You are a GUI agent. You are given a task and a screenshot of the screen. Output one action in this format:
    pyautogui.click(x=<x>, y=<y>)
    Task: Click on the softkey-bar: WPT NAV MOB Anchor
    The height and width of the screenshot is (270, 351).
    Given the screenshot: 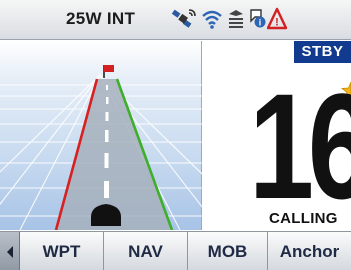 What is the action you would take?
    pyautogui.click(x=175, y=250)
    